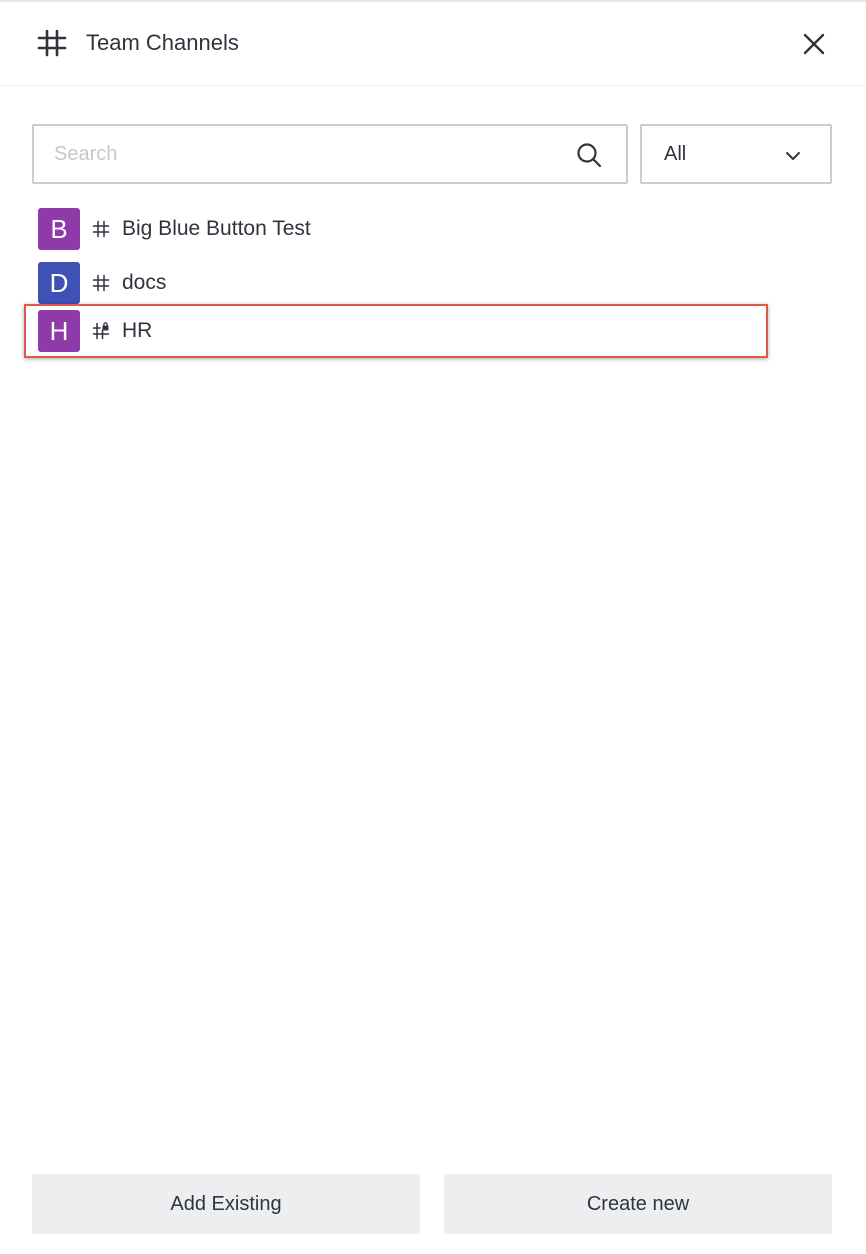 The image size is (866, 1254). I want to click on avatar: D, so click(59, 283).